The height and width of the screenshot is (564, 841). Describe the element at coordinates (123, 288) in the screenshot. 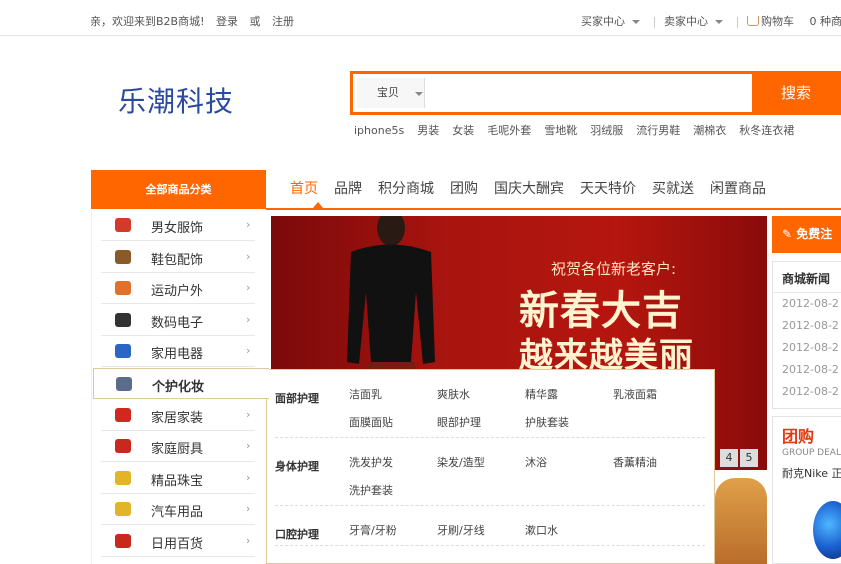

I see `basketball-icon` at that location.